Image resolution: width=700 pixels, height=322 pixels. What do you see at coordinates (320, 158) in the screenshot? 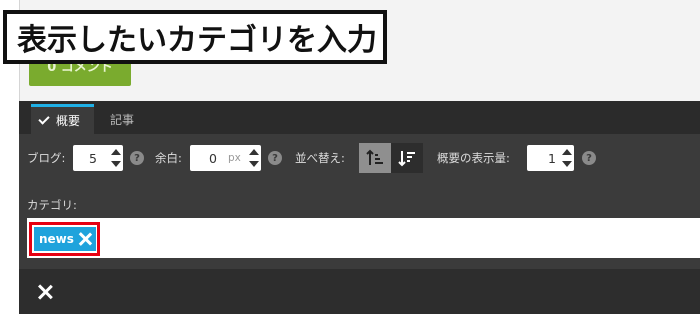
I see `sort-label: 並べ替え:` at bounding box center [320, 158].